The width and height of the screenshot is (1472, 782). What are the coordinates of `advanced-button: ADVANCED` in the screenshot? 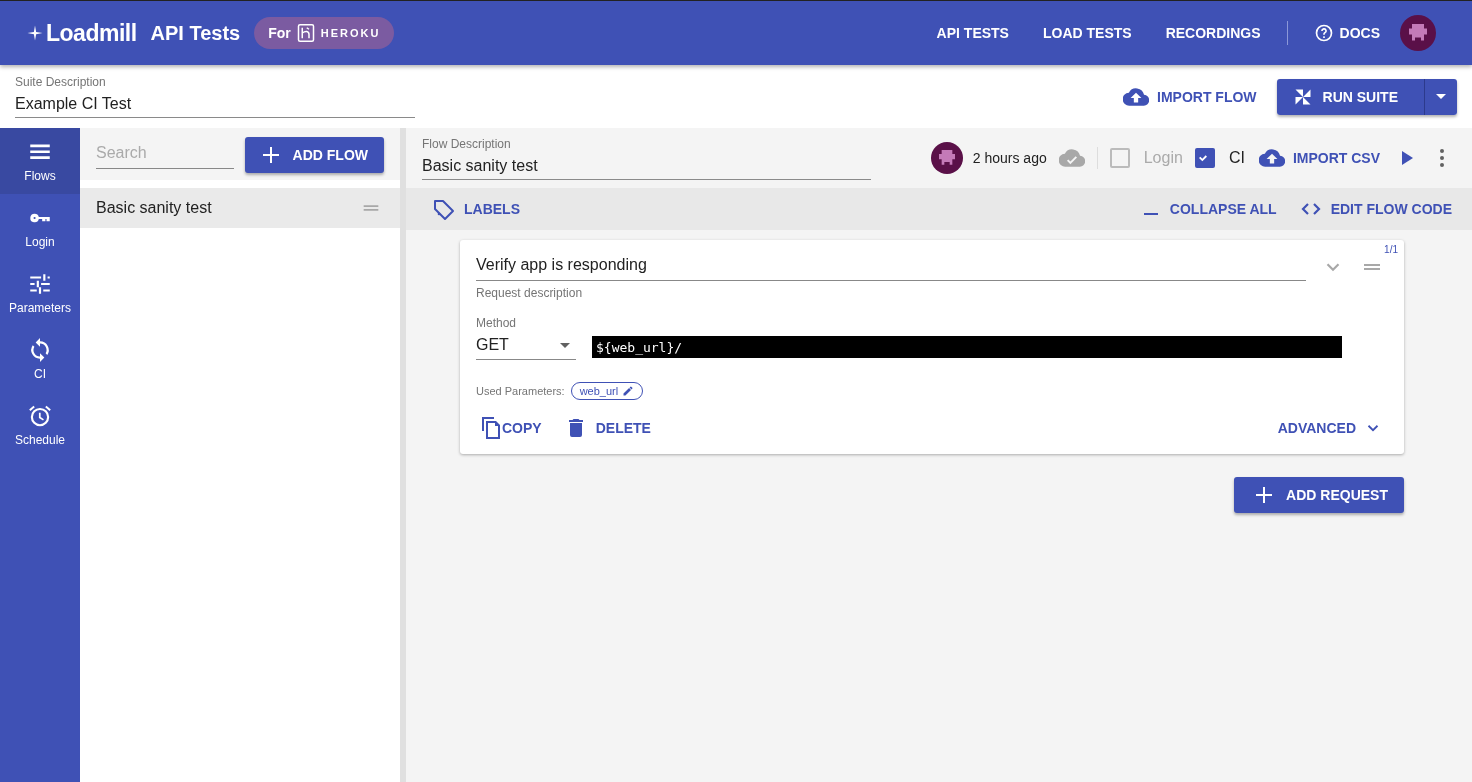 It's located at (1329, 428).